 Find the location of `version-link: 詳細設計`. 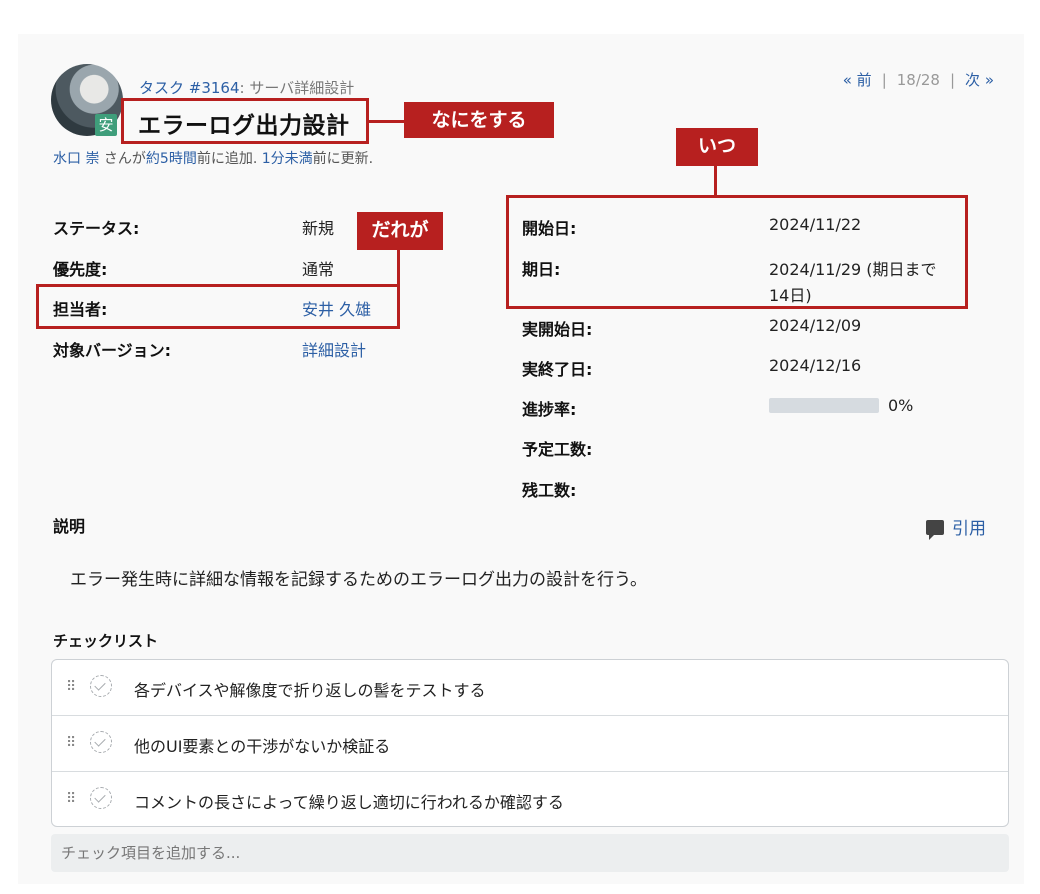

version-link: 詳細設計 is located at coordinates (334, 349).